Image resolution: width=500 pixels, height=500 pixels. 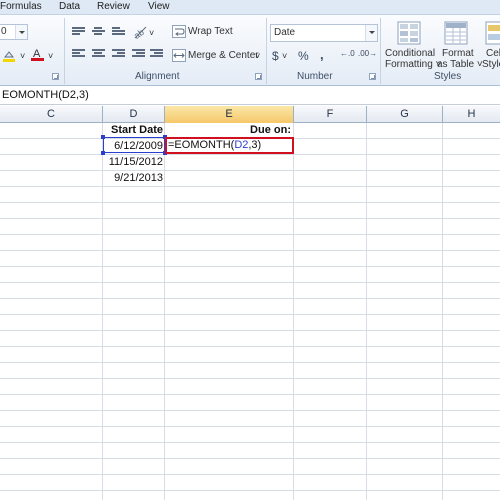 What do you see at coordinates (201, 145) in the screenshot?
I see `formula-prefix: =EOMONTH(` at bounding box center [201, 145].